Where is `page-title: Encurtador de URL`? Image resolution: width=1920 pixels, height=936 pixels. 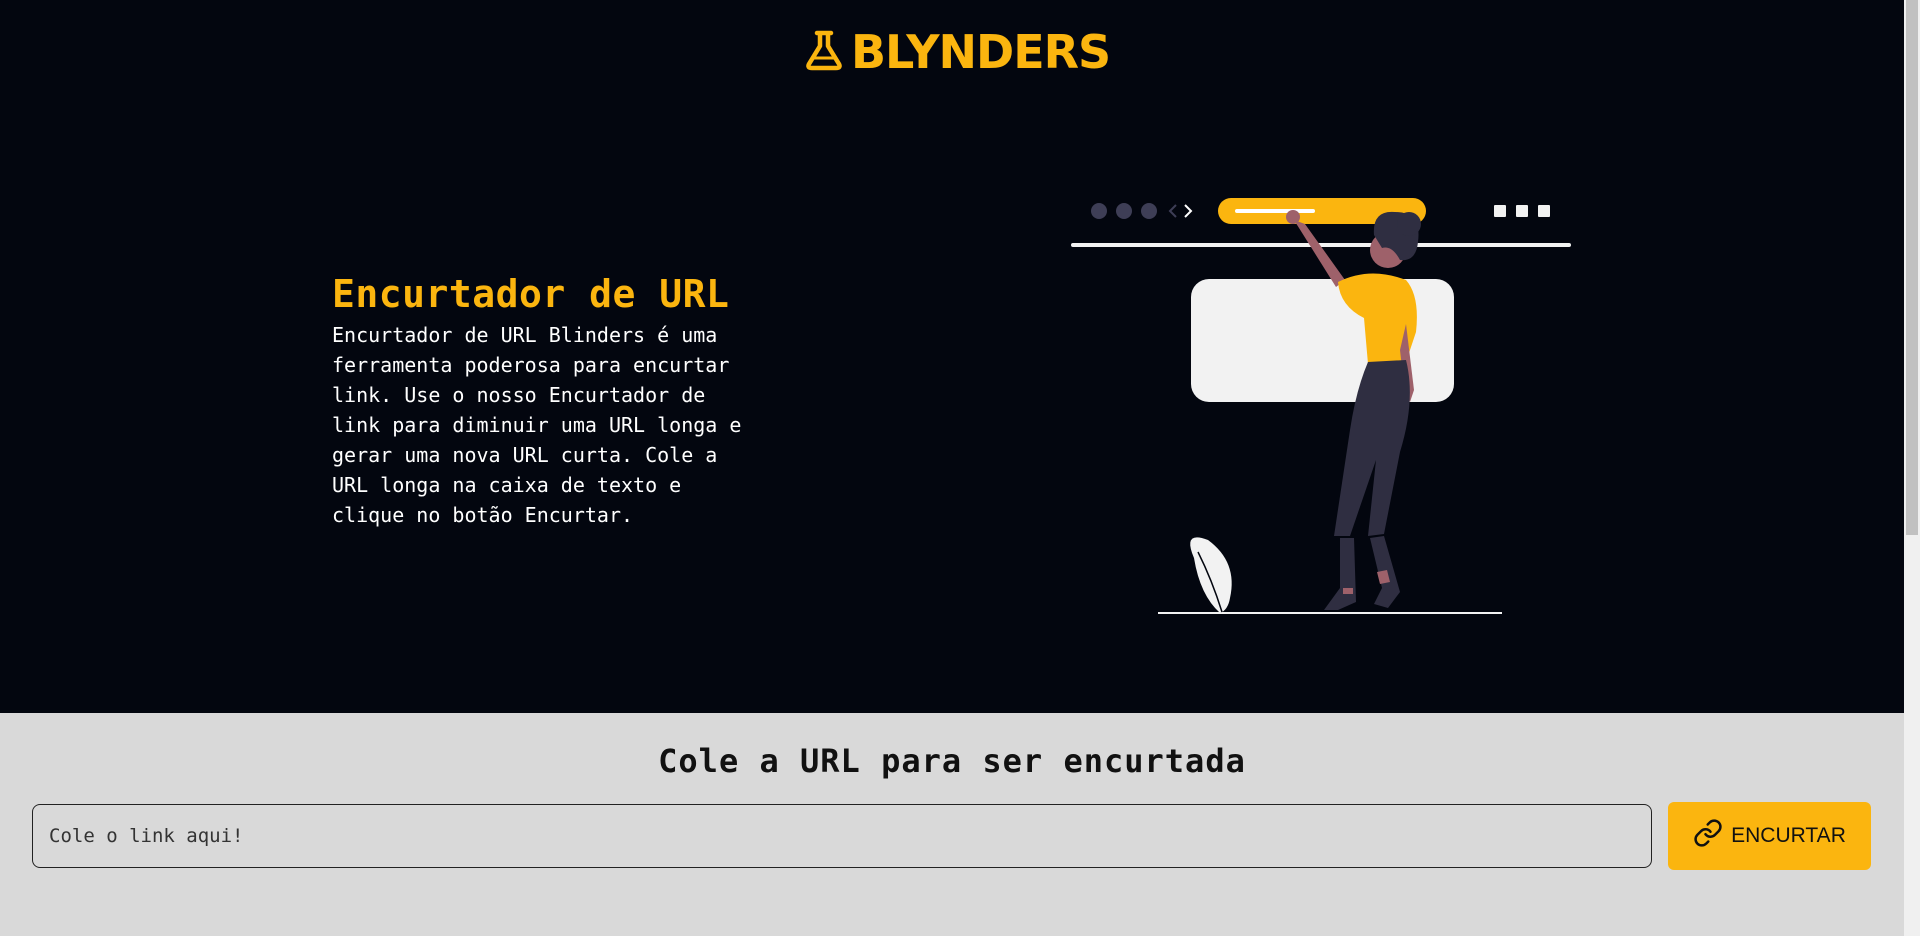 page-title: Encurtador de URL is located at coordinates (531, 294).